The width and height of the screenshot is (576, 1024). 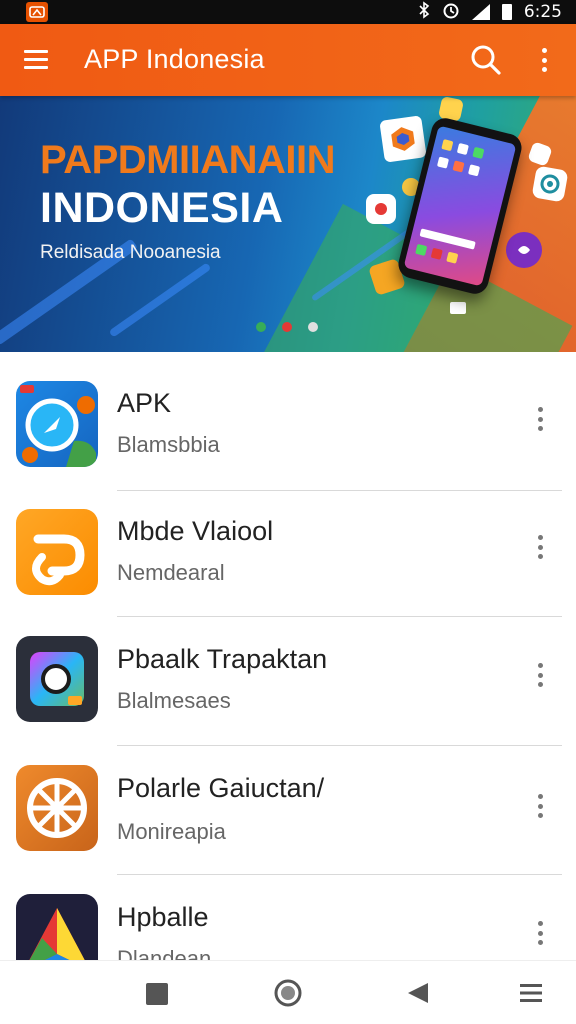 What do you see at coordinates (288, 421) in the screenshot?
I see `list-item: APK Blamsbbia` at bounding box center [288, 421].